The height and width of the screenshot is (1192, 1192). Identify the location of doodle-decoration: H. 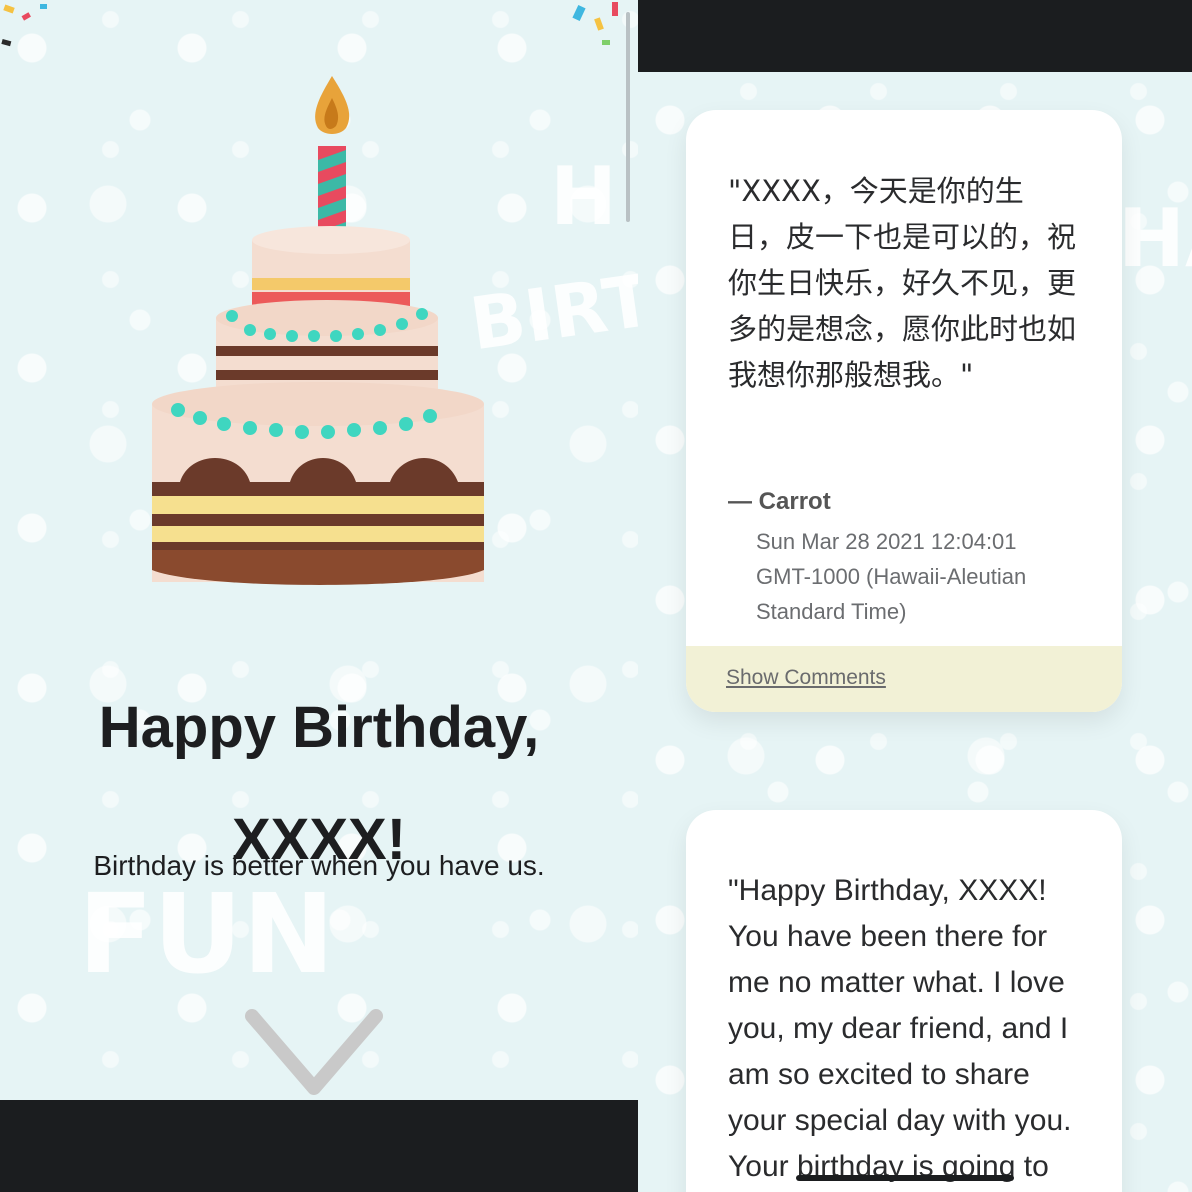
(583, 196).